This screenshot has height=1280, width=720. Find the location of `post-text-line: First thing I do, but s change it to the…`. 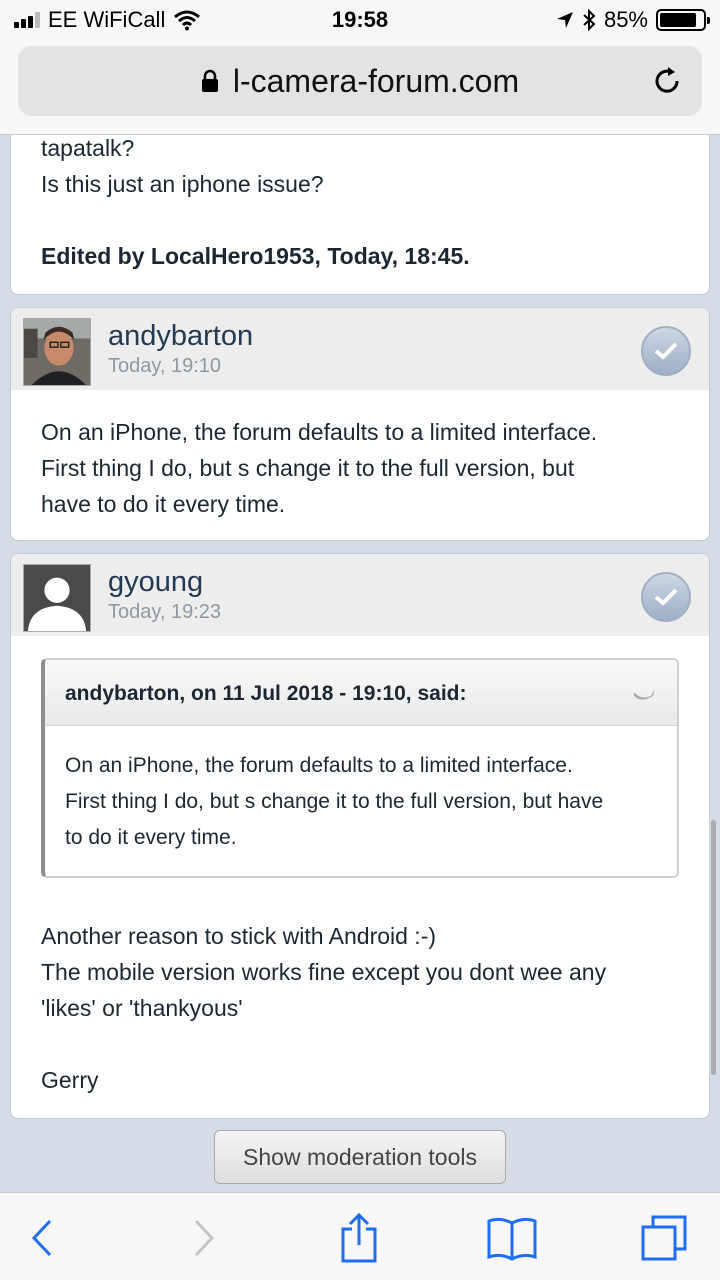

post-text-line: First thing I do, but s change it to the… is located at coordinates (308, 468).